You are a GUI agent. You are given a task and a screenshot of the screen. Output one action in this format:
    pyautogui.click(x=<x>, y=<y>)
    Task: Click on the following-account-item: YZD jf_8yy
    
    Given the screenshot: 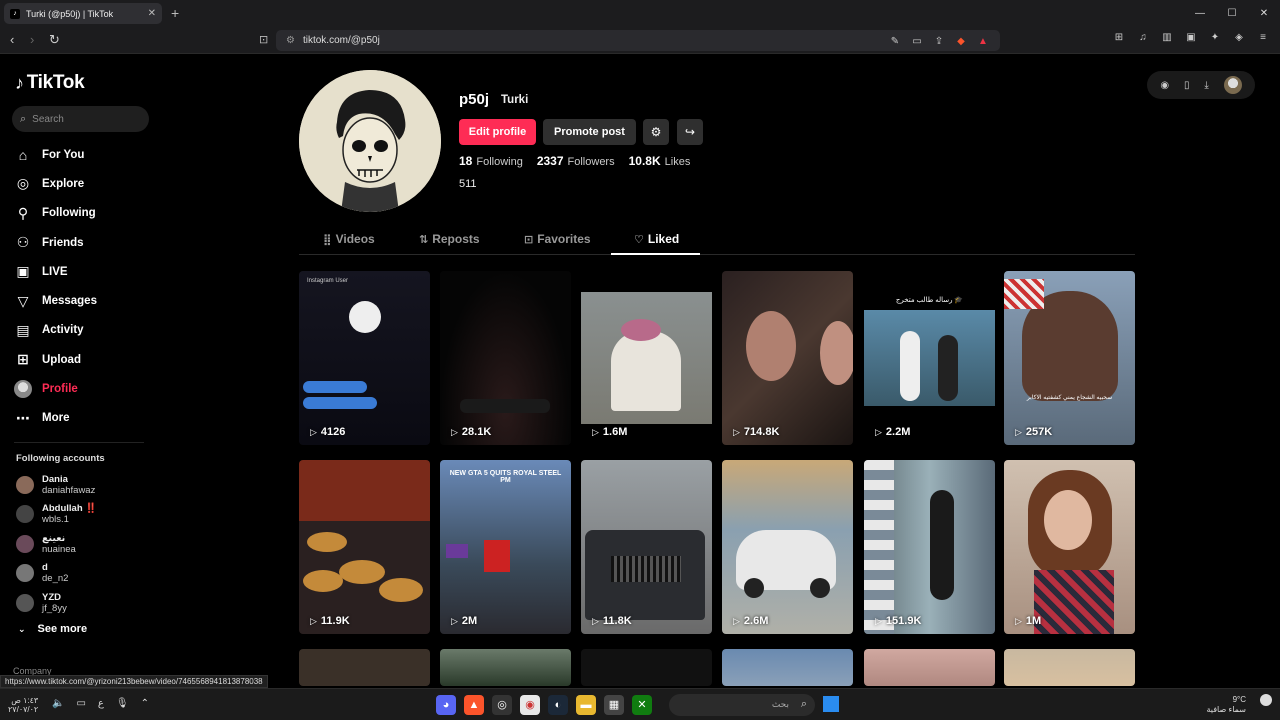 What is the action you would take?
    pyautogui.click(x=56, y=603)
    